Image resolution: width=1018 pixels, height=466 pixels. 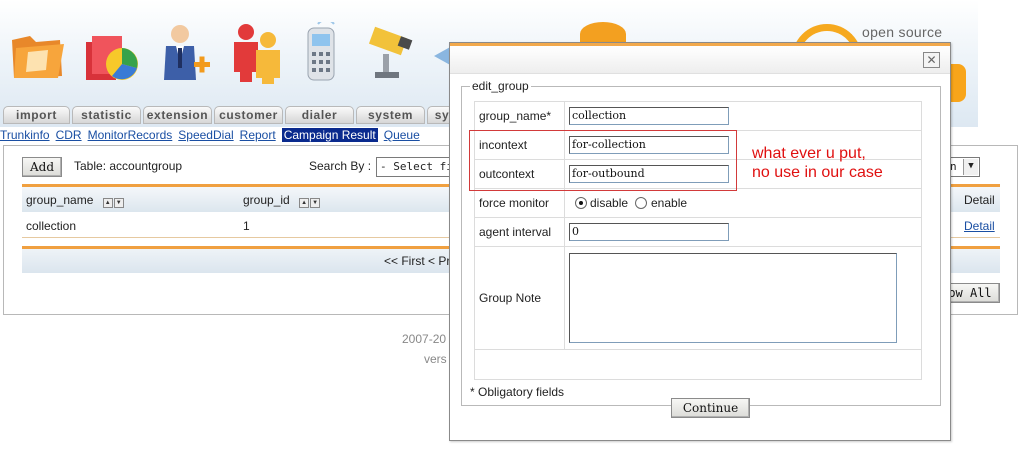 I want to click on menu-tab-system: system, so click(x=390, y=115).